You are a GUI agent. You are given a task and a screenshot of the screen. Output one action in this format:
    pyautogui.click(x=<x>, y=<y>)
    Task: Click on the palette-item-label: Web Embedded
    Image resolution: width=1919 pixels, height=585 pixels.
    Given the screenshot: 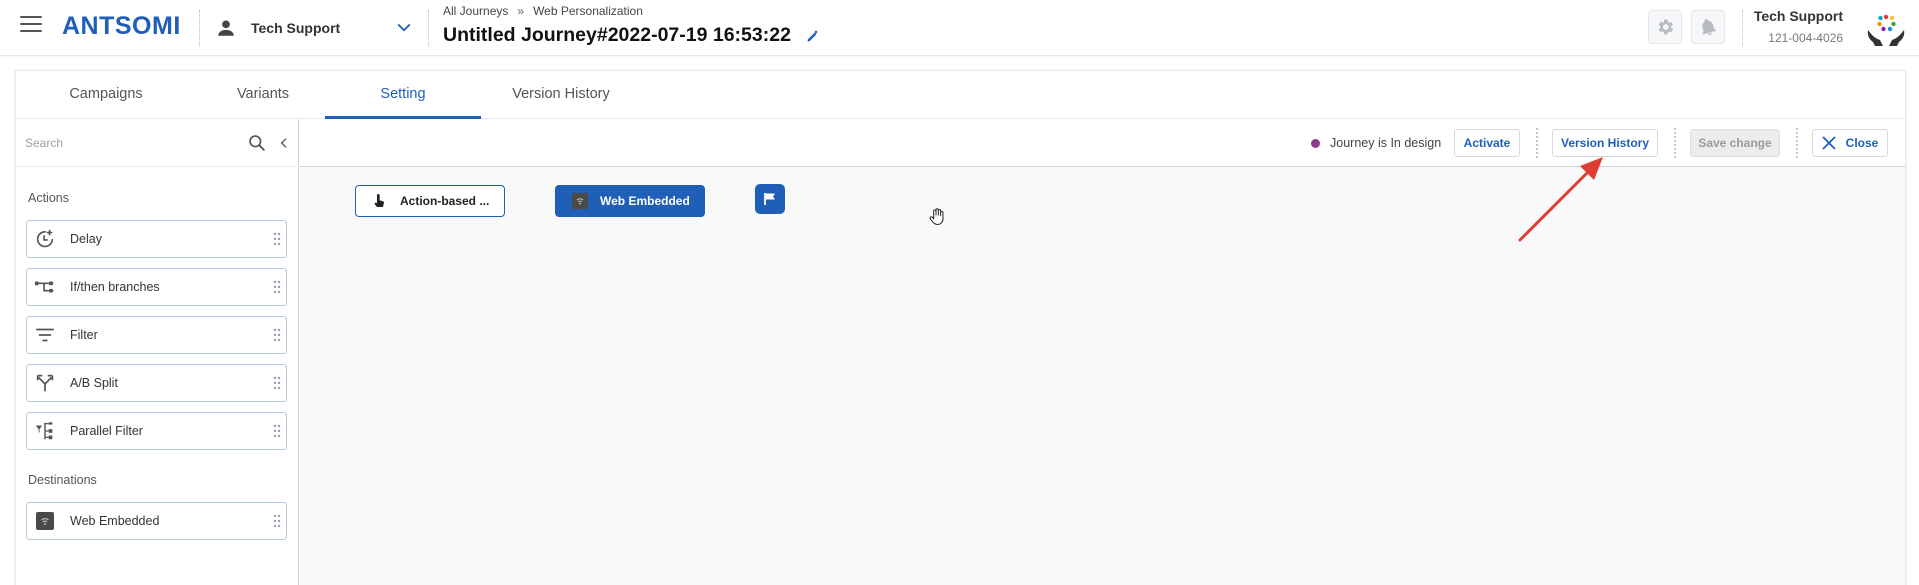 What is the action you would take?
    pyautogui.click(x=115, y=521)
    